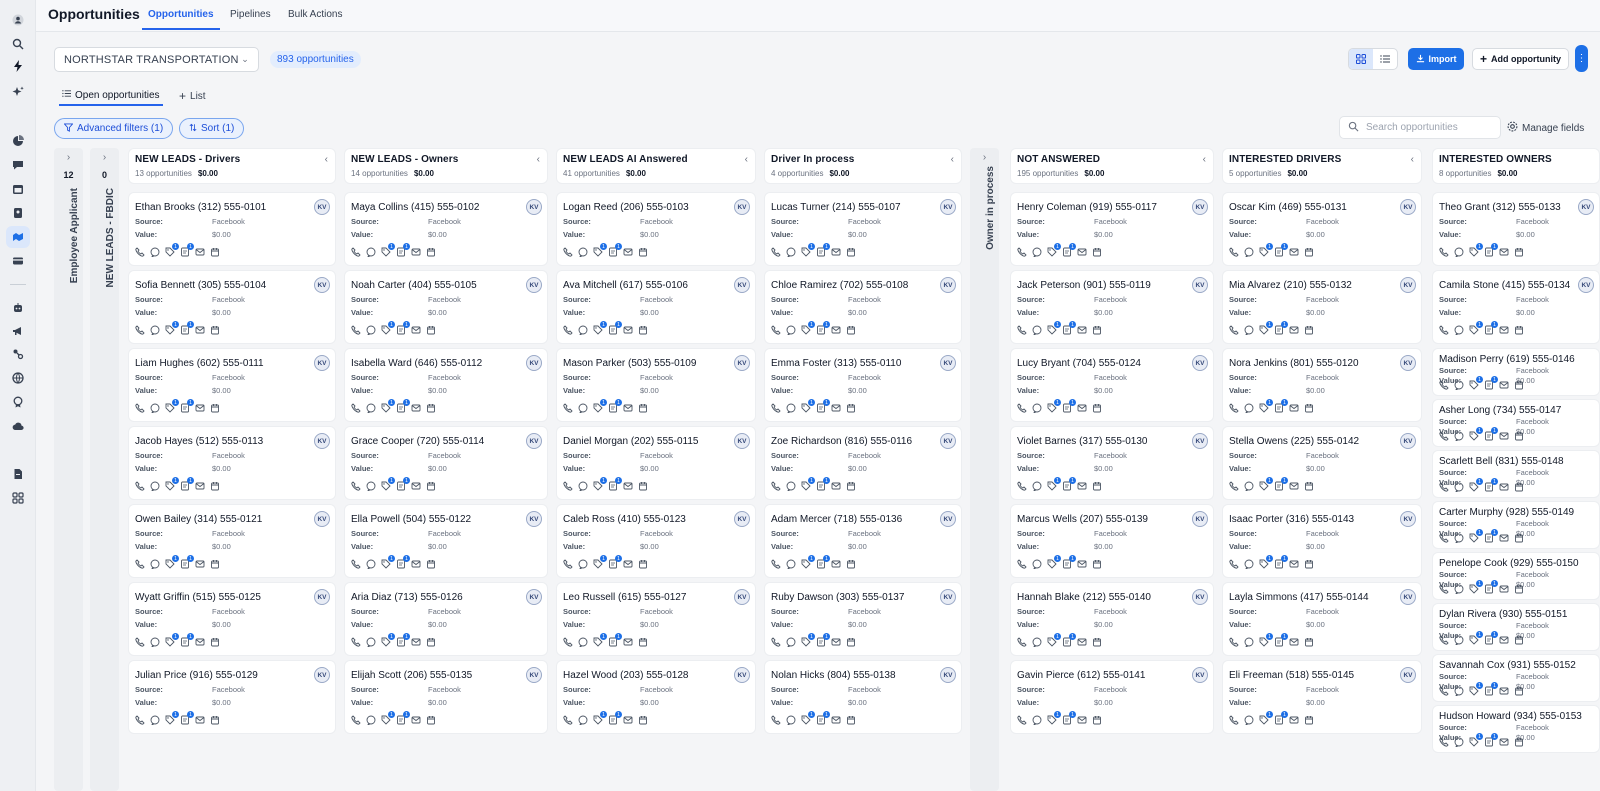 The height and width of the screenshot is (791, 1600). What do you see at coordinates (18, 213) in the screenshot?
I see `contacts-icon` at bounding box center [18, 213].